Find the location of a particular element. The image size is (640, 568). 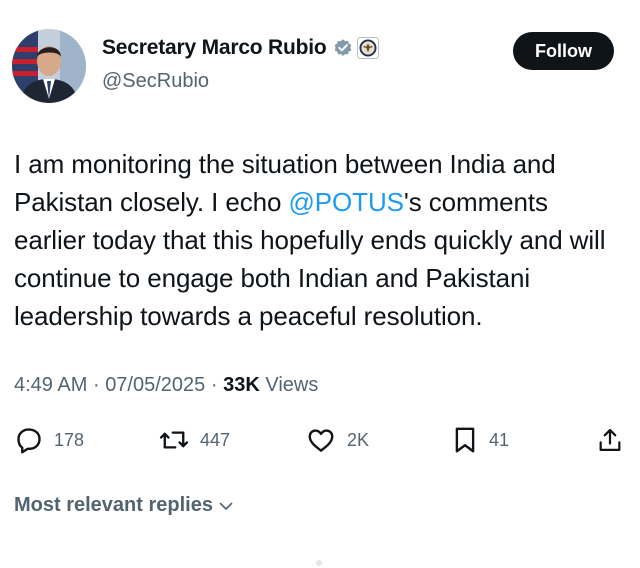

reply-count: 178 is located at coordinates (69, 439).